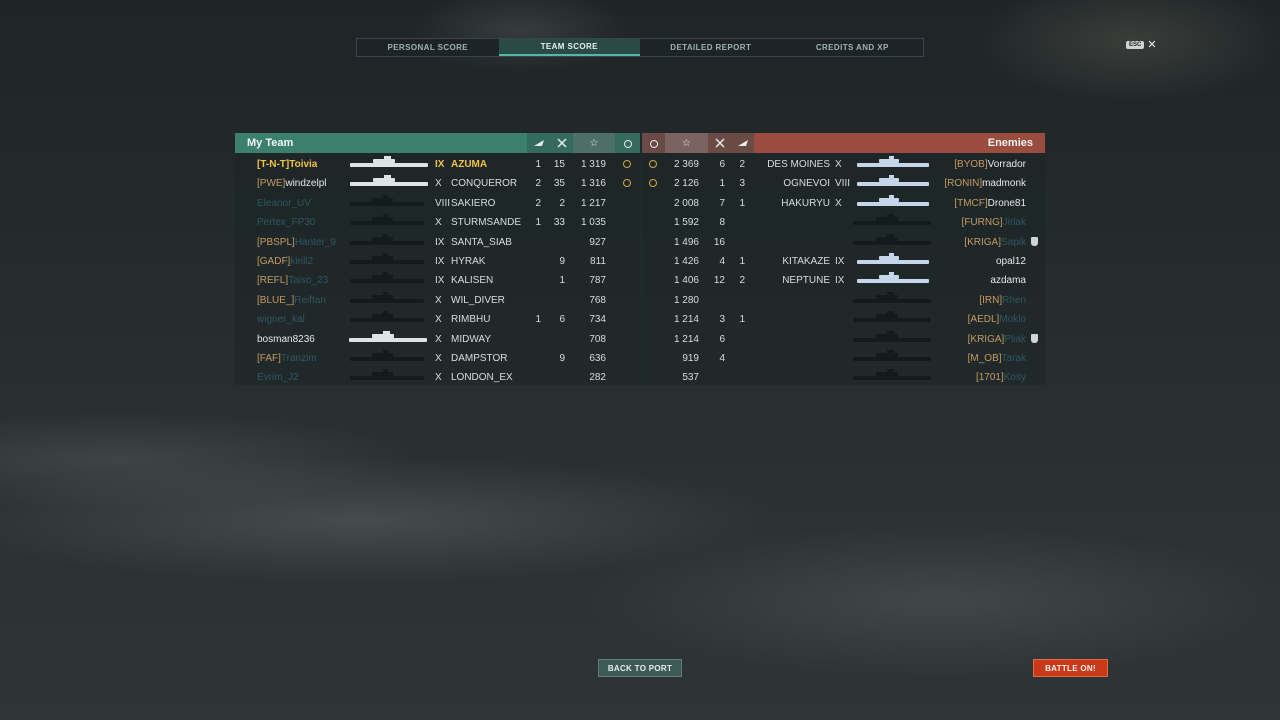  What do you see at coordinates (1013, 358) in the screenshot?
I see `player-nickname: Tarak` at bounding box center [1013, 358].